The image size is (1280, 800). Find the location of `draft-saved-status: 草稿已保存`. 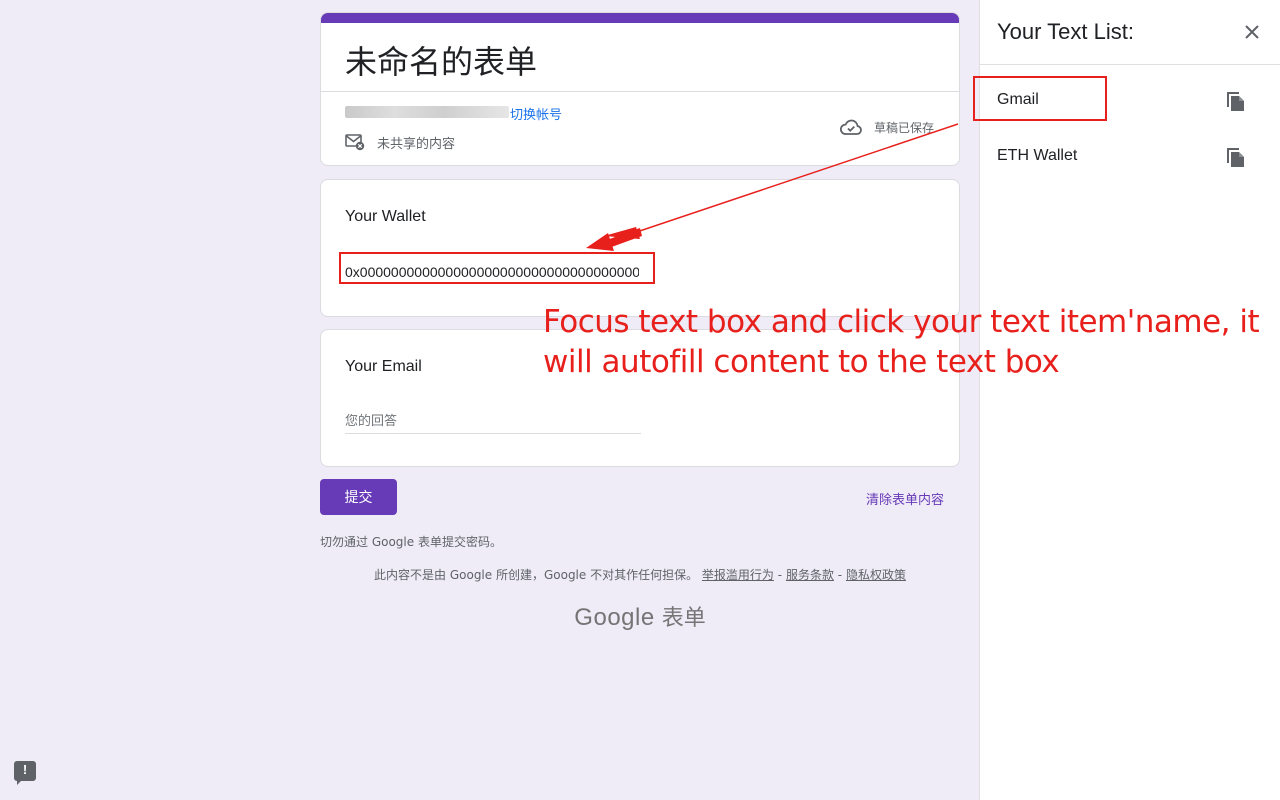

draft-saved-status: 草稿已保存 is located at coordinates (904, 128).